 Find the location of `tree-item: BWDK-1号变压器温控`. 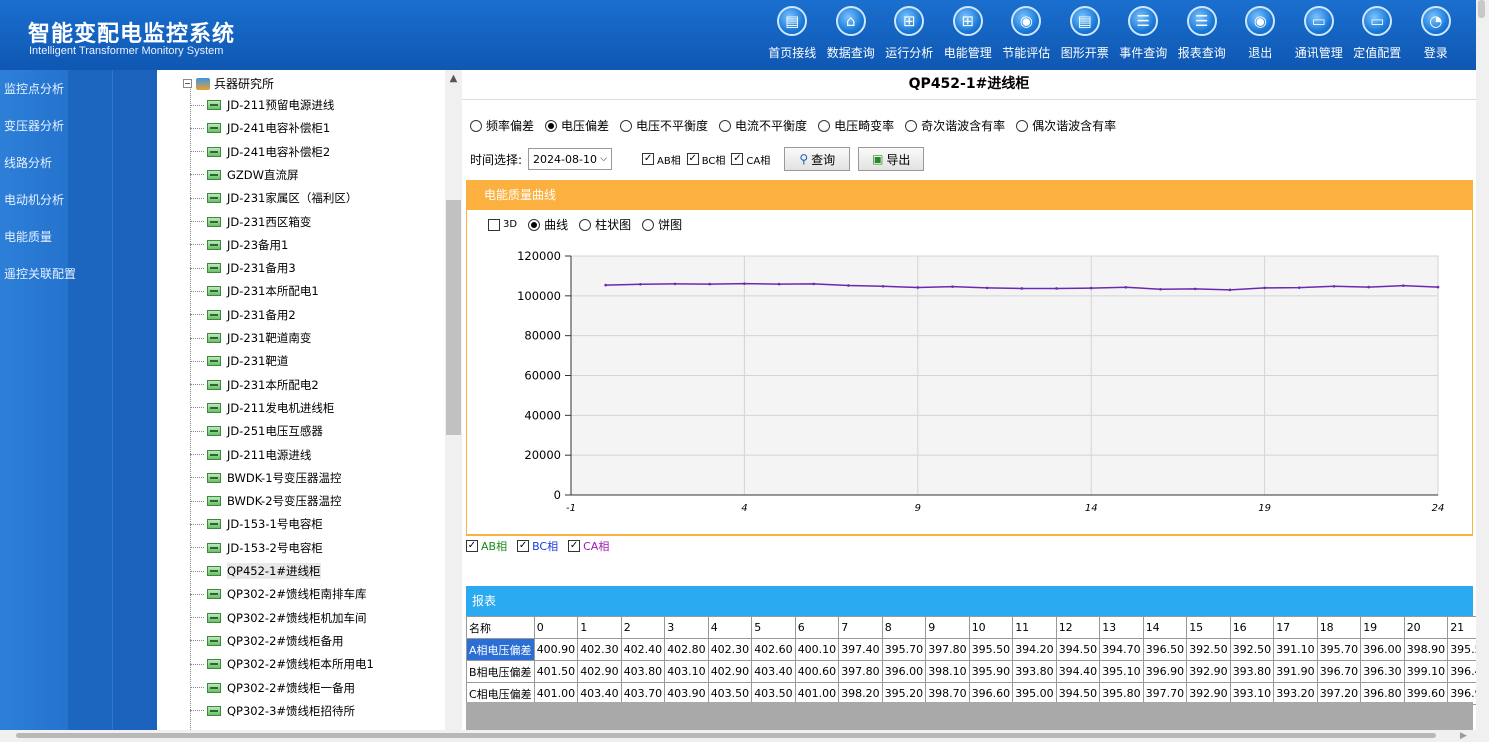

tree-item: BWDK-1号变压器温控 is located at coordinates (266, 478).